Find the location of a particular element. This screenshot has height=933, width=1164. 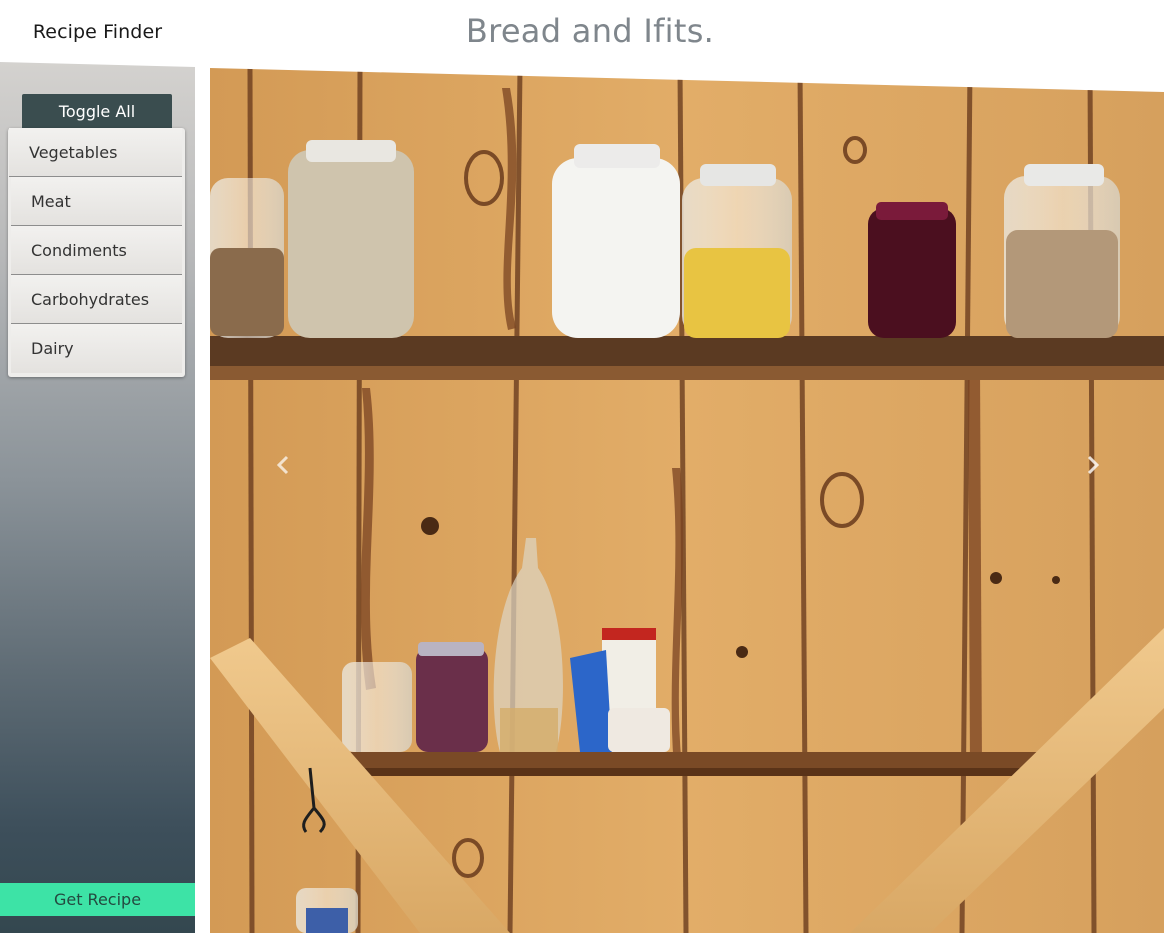

toggle-all-button: Toggle All is located at coordinates (97, 111).